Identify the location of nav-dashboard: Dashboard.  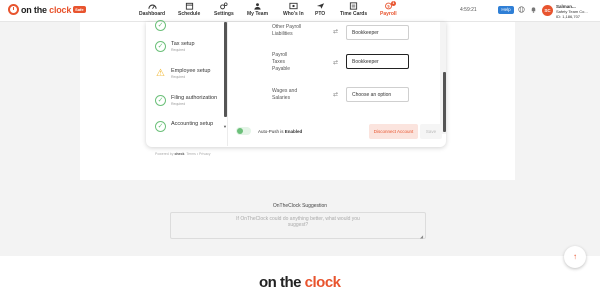
(152, 9).